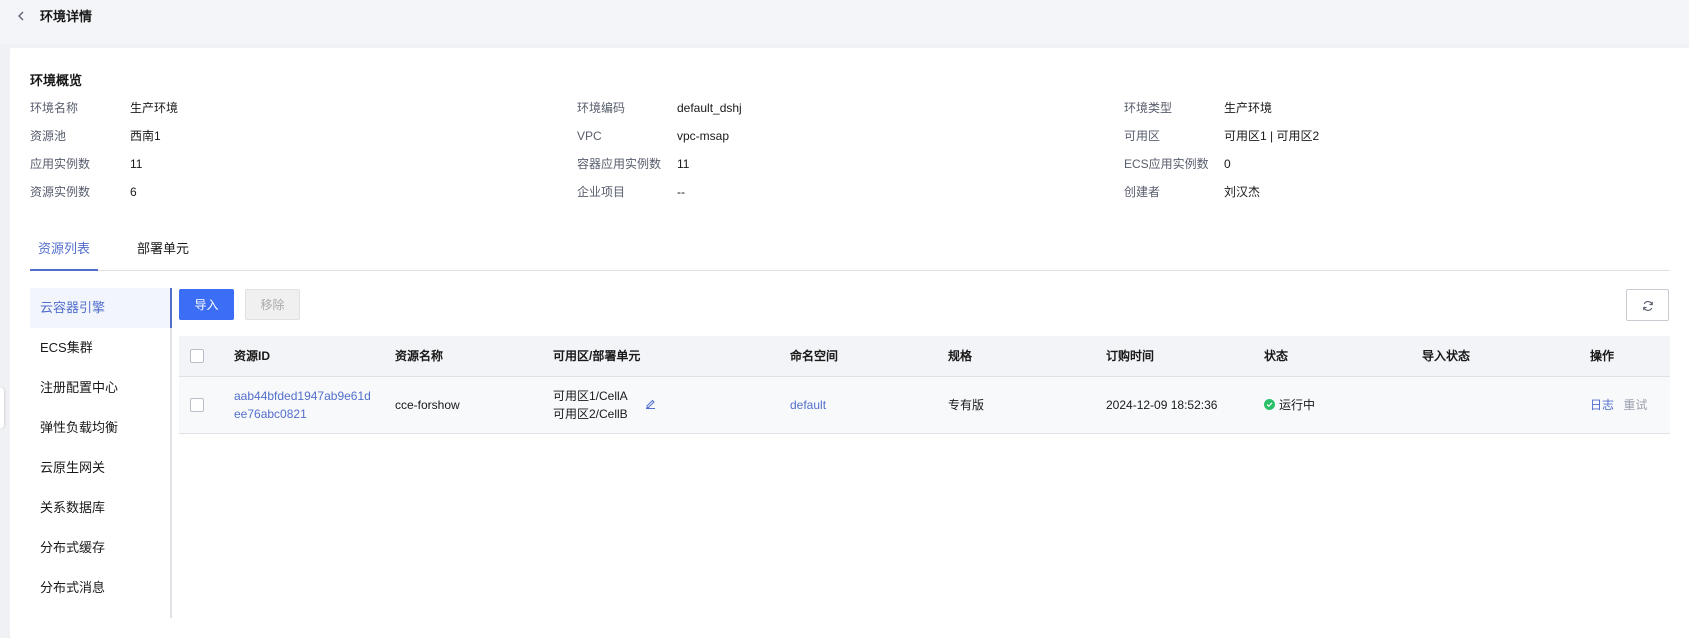 This screenshot has height=638, width=1689. What do you see at coordinates (95, 136) in the screenshot?
I see `info-resource-pool: 资源池 西南1` at bounding box center [95, 136].